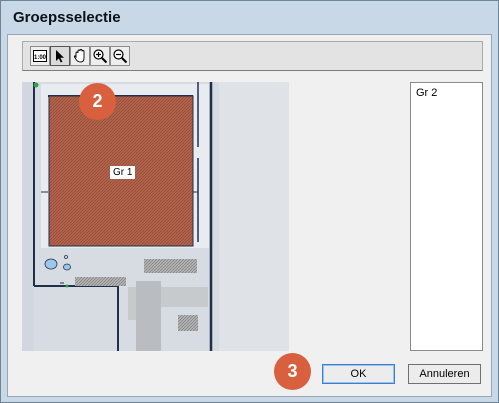 Image resolution: width=499 pixels, height=403 pixels. I want to click on arrow-pointer-icon, so click(60, 56).